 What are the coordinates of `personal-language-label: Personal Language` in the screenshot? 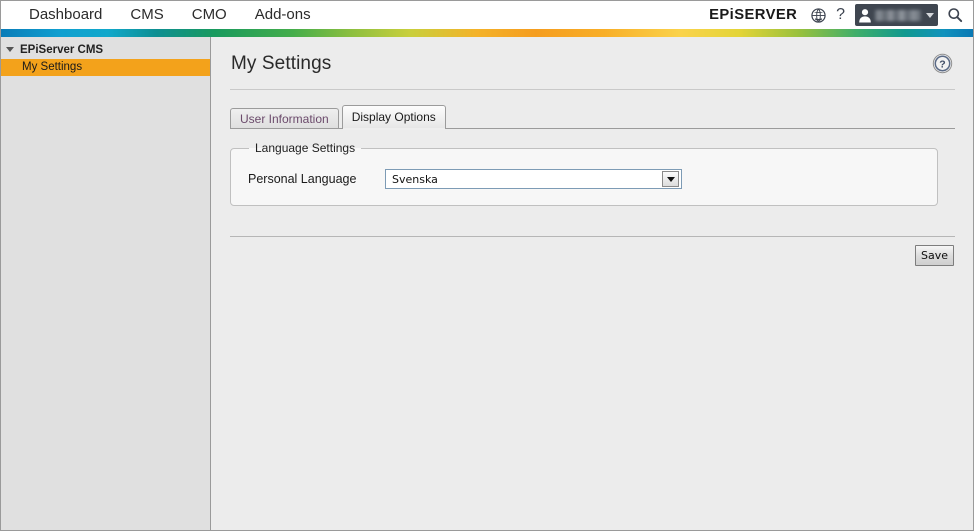 It's located at (302, 179).